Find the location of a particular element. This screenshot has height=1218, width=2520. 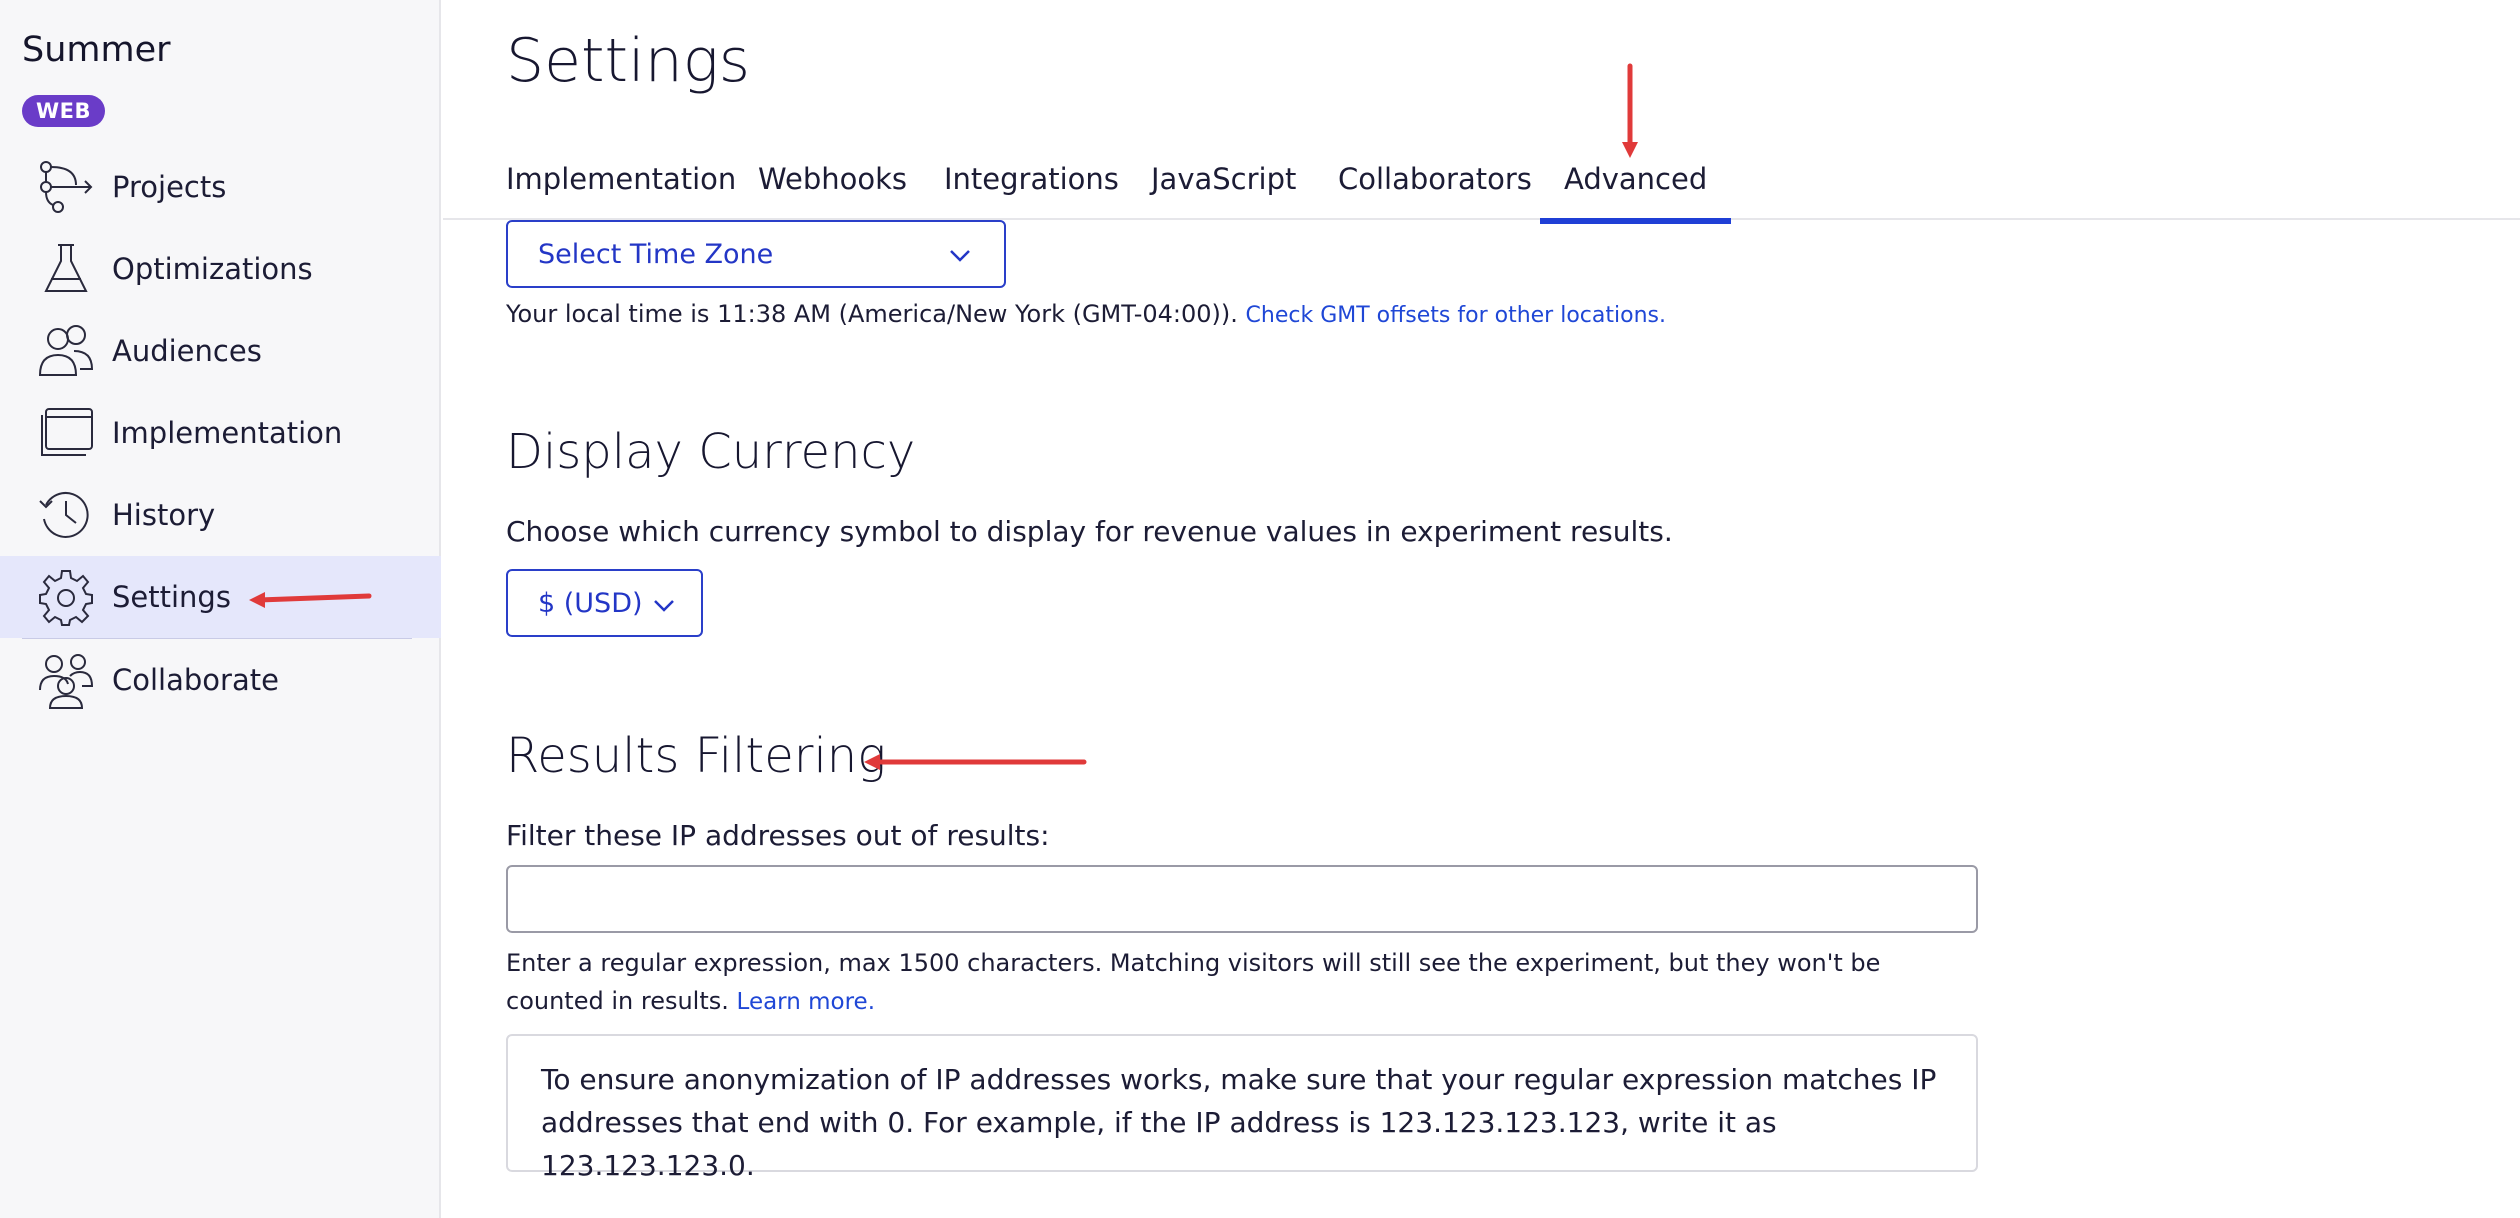

tab-collaborators: Collaborators is located at coordinates (1435, 179).